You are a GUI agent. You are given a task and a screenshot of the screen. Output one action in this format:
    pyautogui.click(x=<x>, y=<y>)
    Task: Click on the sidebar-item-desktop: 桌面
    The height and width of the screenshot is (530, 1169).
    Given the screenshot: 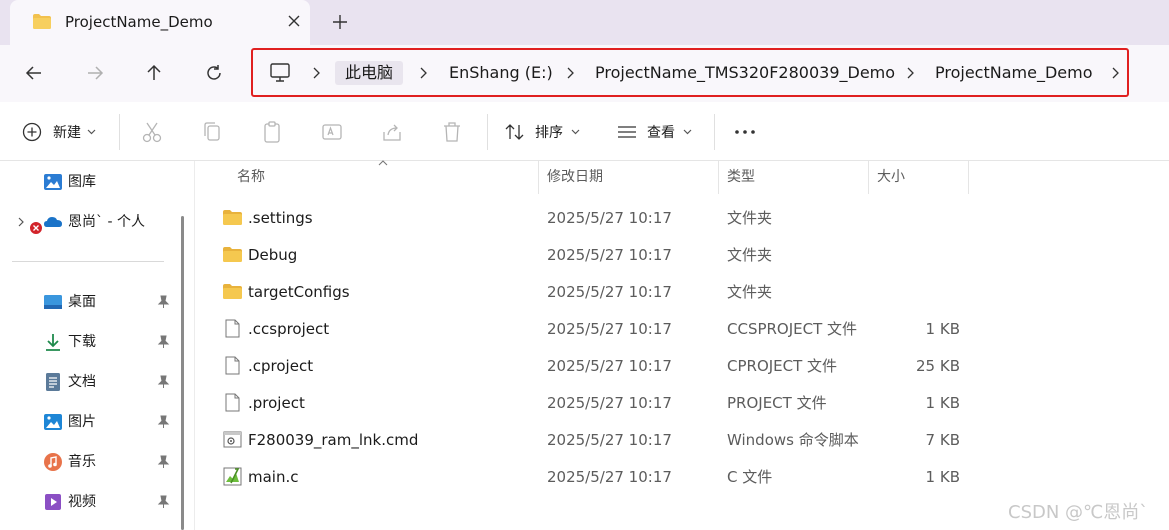 What is the action you would take?
    pyautogui.click(x=89, y=302)
    